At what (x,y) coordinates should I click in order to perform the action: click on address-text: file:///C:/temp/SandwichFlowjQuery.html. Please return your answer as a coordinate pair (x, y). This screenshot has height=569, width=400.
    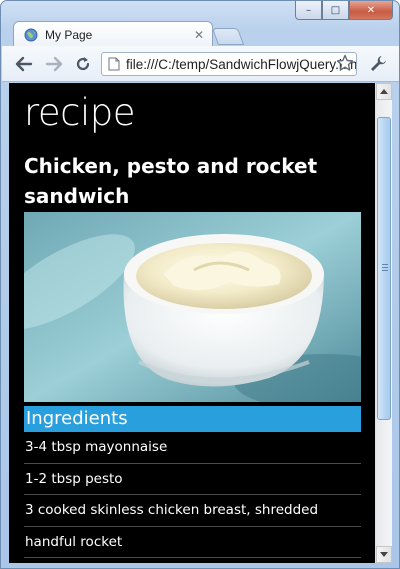
    Looking at the image, I should click on (241, 64).